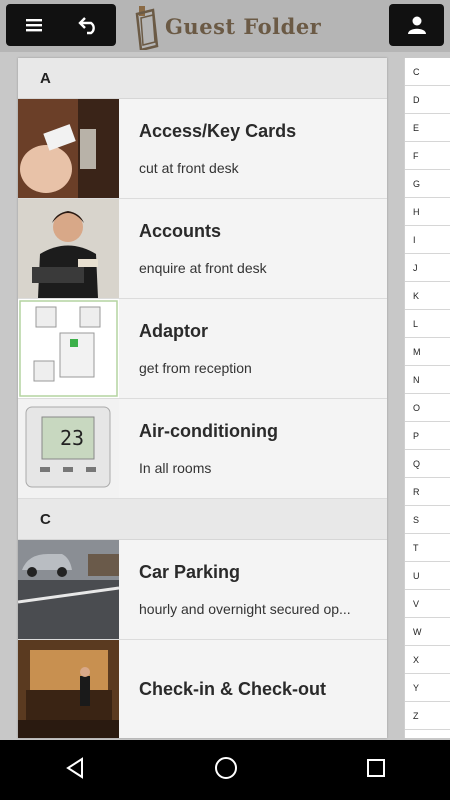  Describe the element at coordinates (427, 492) in the screenshot. I see `index-letter-r: R` at that location.